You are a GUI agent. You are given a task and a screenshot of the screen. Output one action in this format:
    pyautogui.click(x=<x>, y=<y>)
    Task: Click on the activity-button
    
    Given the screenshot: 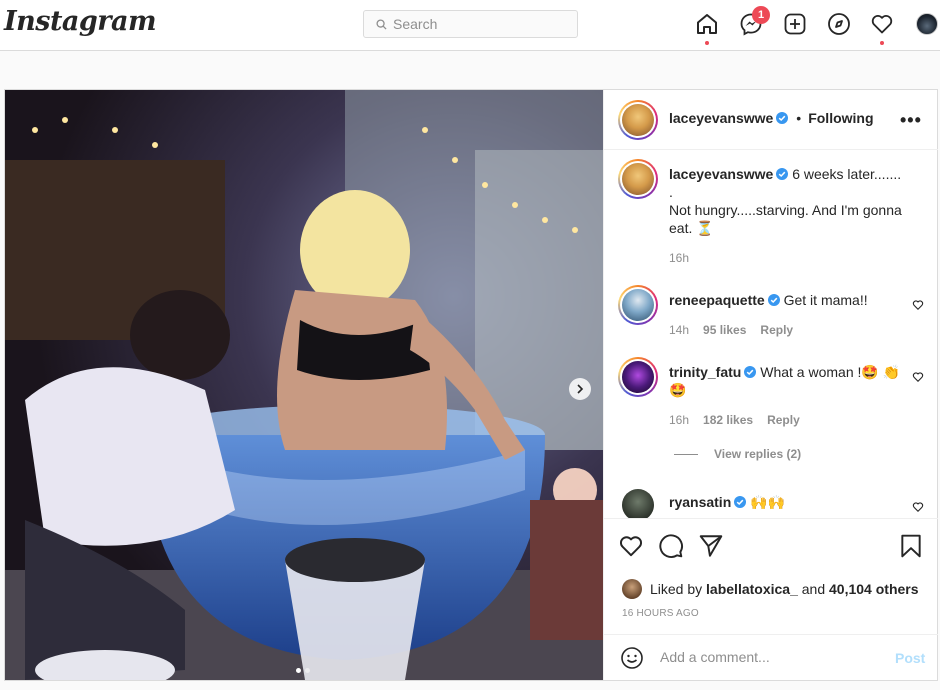 What is the action you would take?
    pyautogui.click(x=882, y=28)
    